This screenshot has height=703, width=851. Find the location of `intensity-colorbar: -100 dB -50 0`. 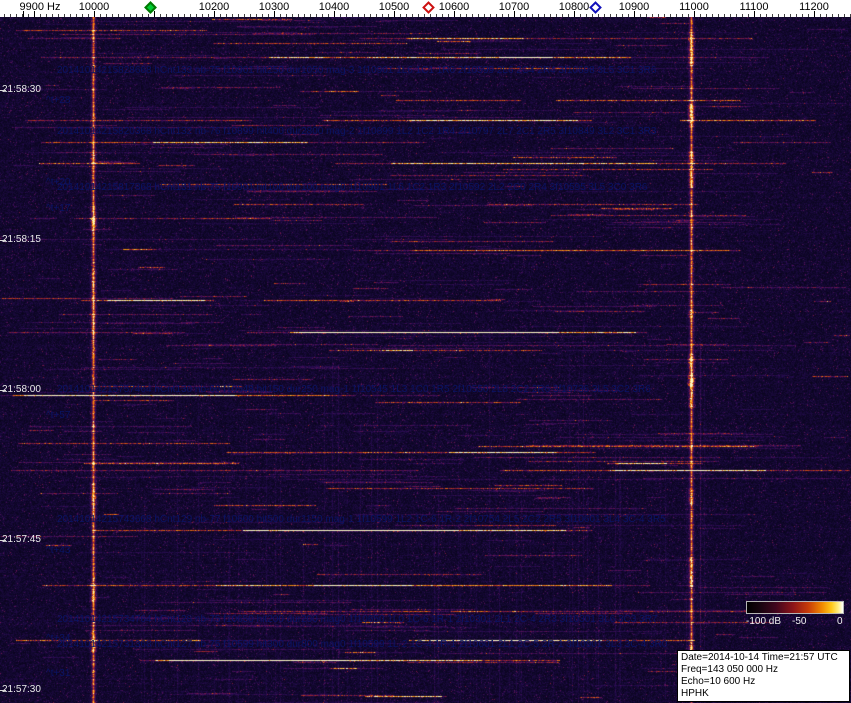

intensity-colorbar: -100 dB -50 0 is located at coordinates (796, 614).